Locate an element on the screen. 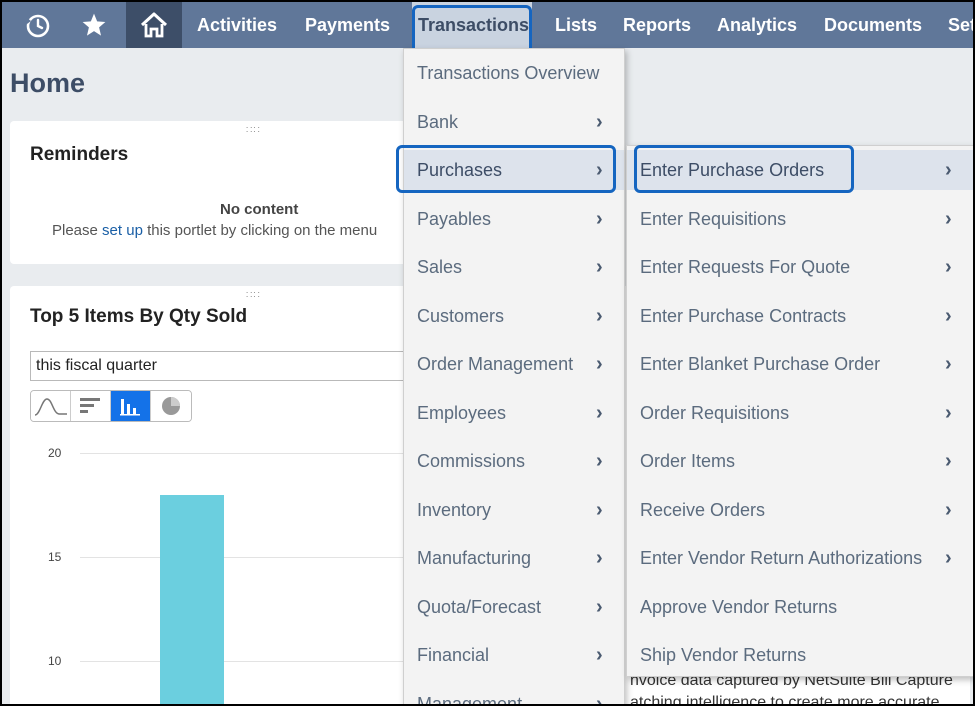  line-chart-icon is located at coordinates (50, 407).